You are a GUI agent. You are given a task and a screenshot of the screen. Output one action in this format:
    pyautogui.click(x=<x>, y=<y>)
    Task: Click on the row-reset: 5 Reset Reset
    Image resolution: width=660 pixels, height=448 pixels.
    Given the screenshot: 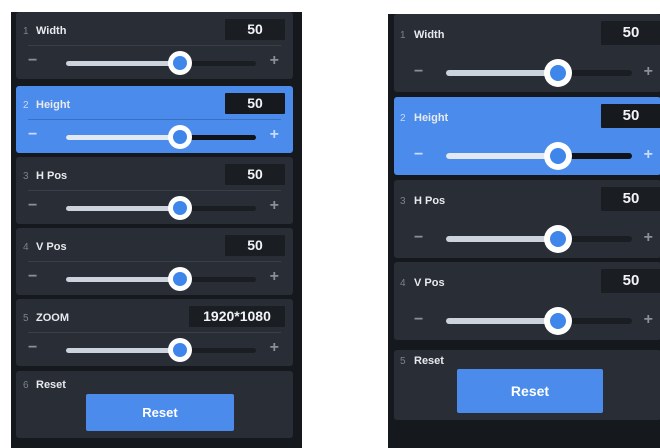 What is the action you would take?
    pyautogui.click(x=527, y=385)
    